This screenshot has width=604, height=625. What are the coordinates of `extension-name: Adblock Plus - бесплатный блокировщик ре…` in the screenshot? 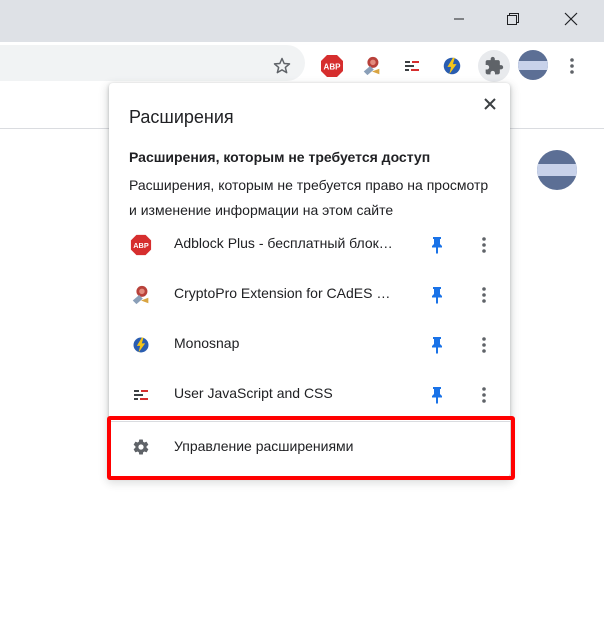 It's located at (285, 243).